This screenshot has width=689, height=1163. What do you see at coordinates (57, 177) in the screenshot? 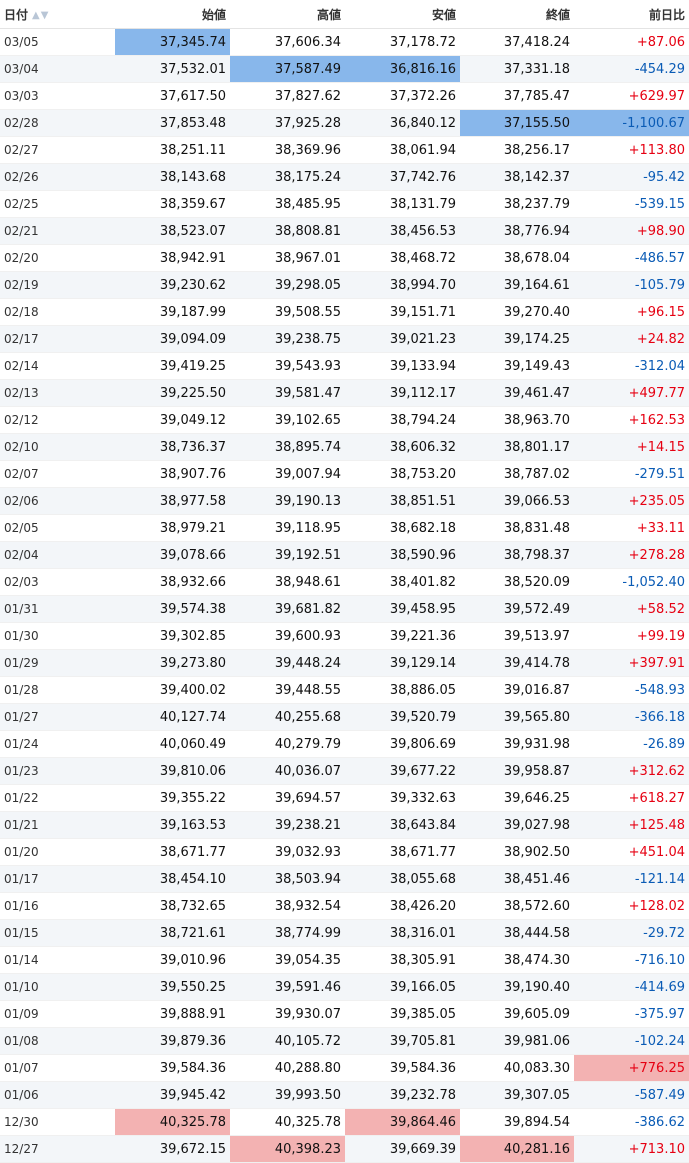
I see `cell-date: 02/26` at bounding box center [57, 177].